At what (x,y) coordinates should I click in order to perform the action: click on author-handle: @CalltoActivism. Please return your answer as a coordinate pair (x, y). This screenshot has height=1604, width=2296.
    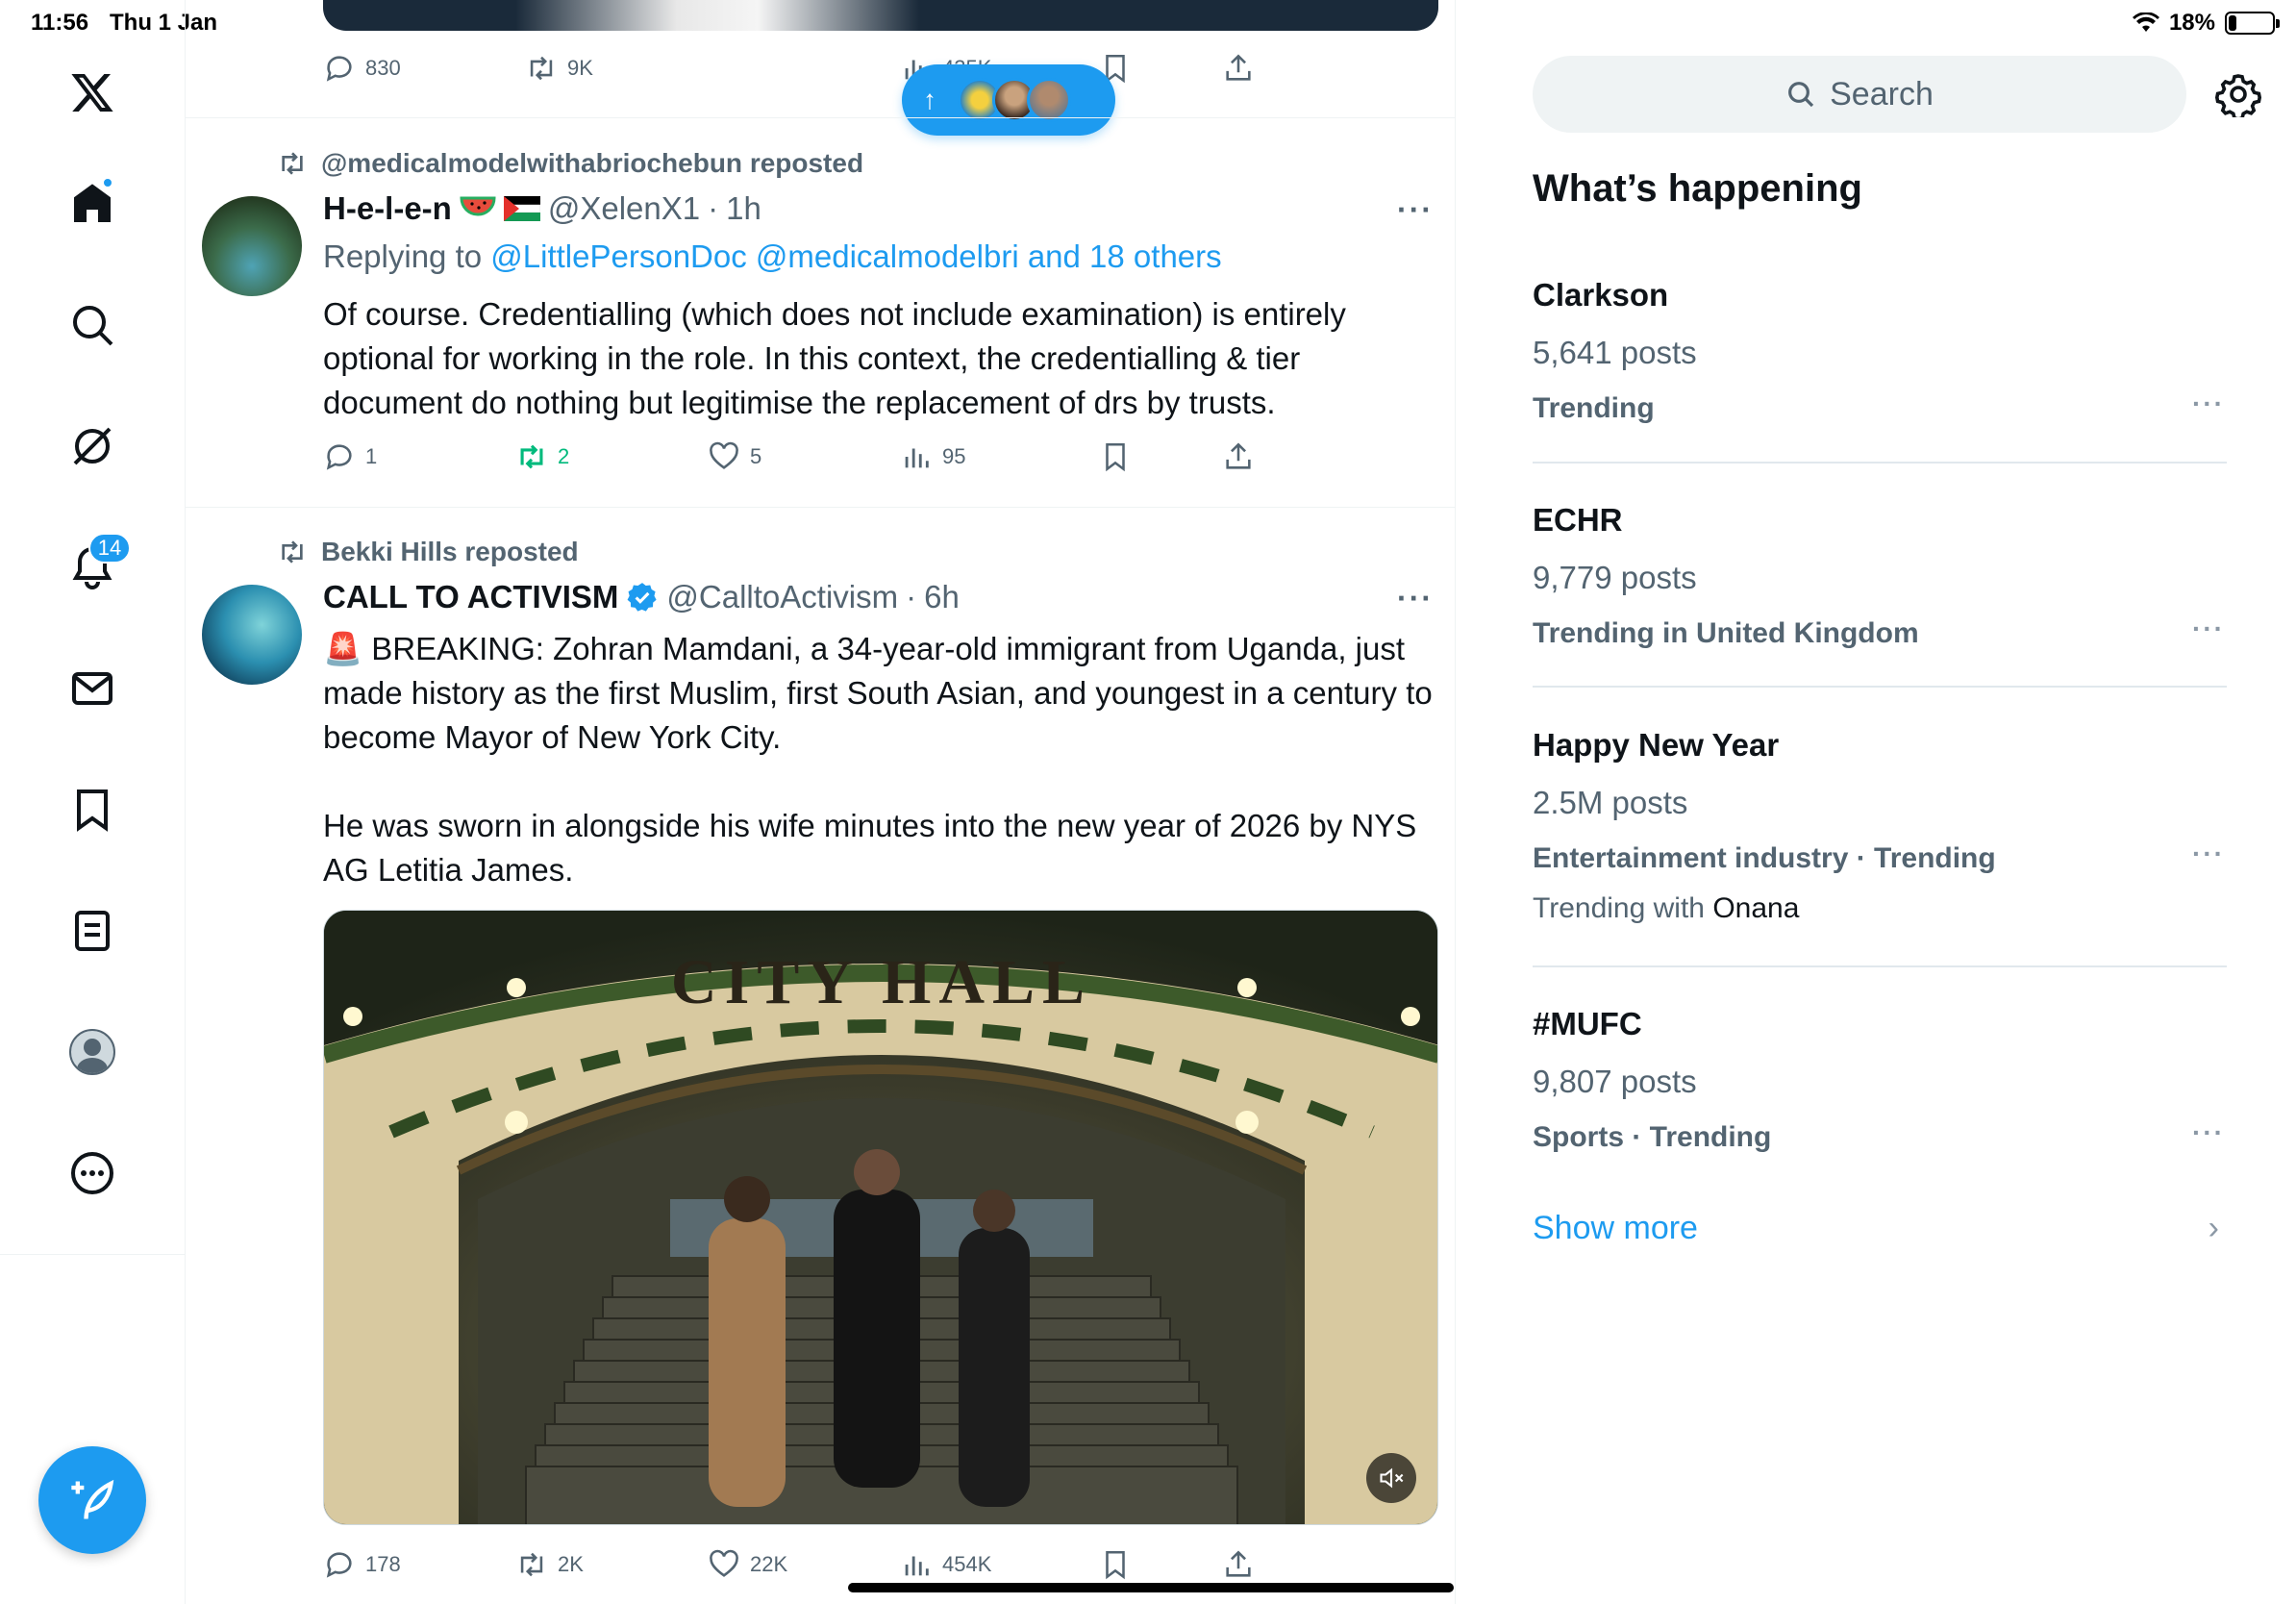
    Looking at the image, I should click on (782, 597).